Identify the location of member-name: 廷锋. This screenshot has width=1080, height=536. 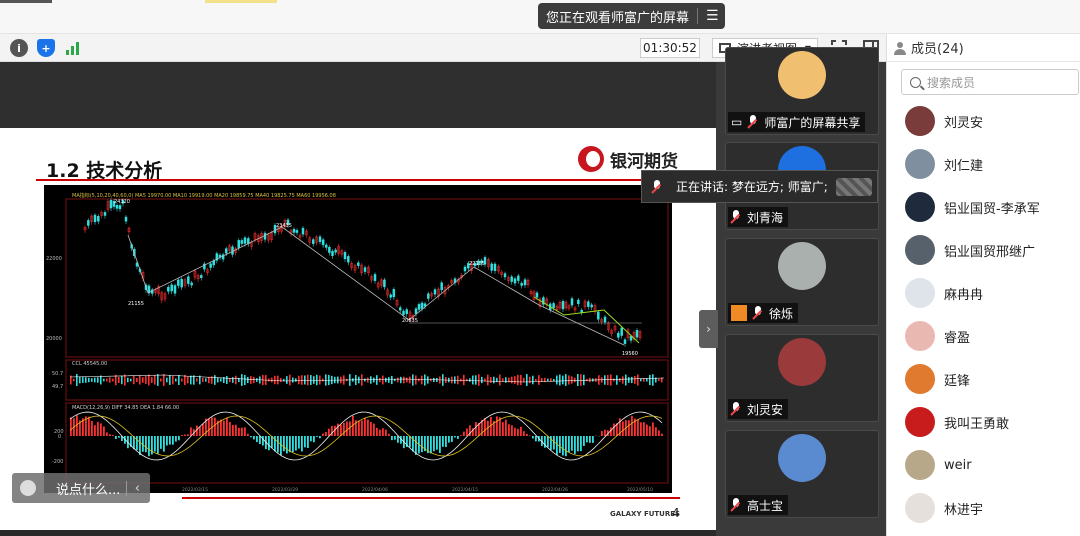
(957, 381).